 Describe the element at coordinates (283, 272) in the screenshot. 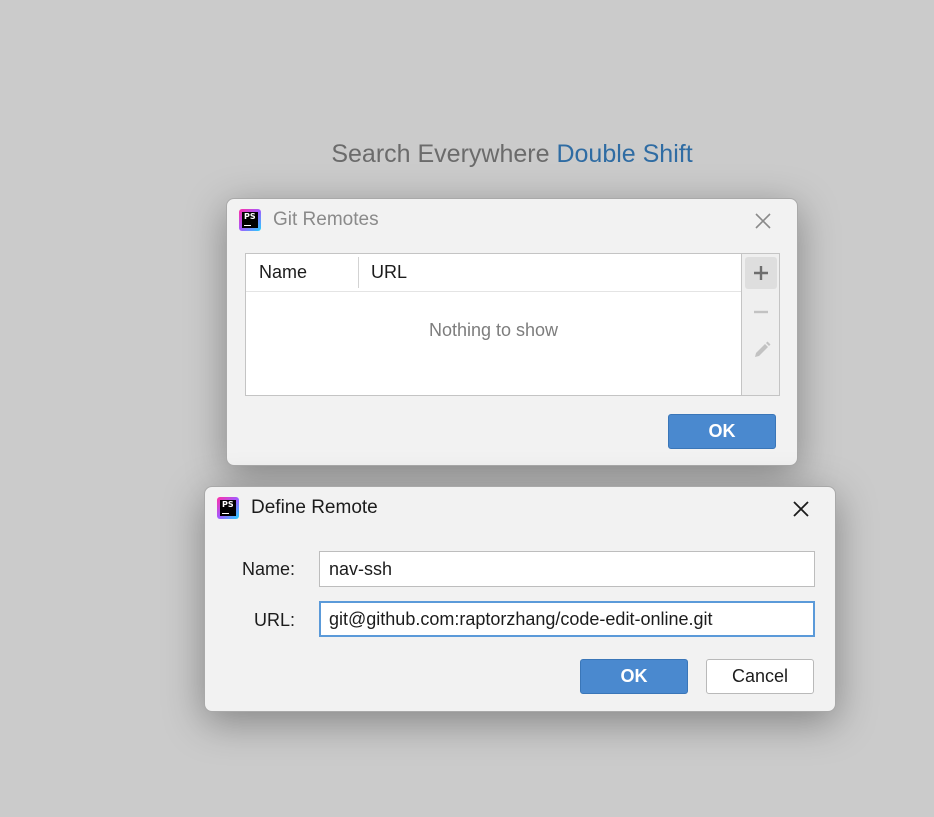

I see `column-header-name: Name` at that location.